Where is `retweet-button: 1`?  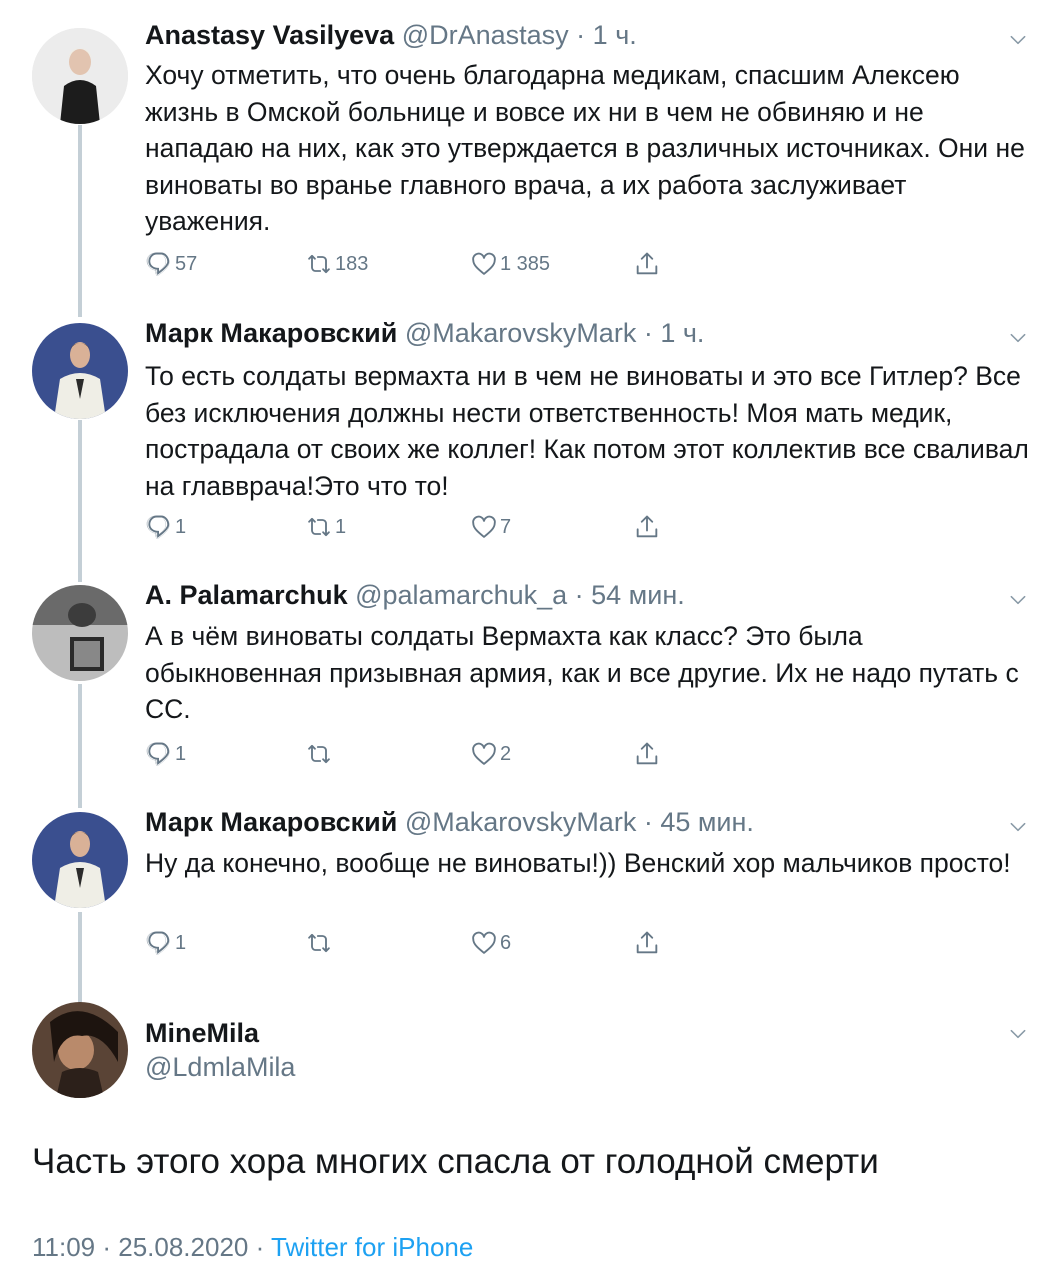 retweet-button: 1 is located at coordinates (325, 527).